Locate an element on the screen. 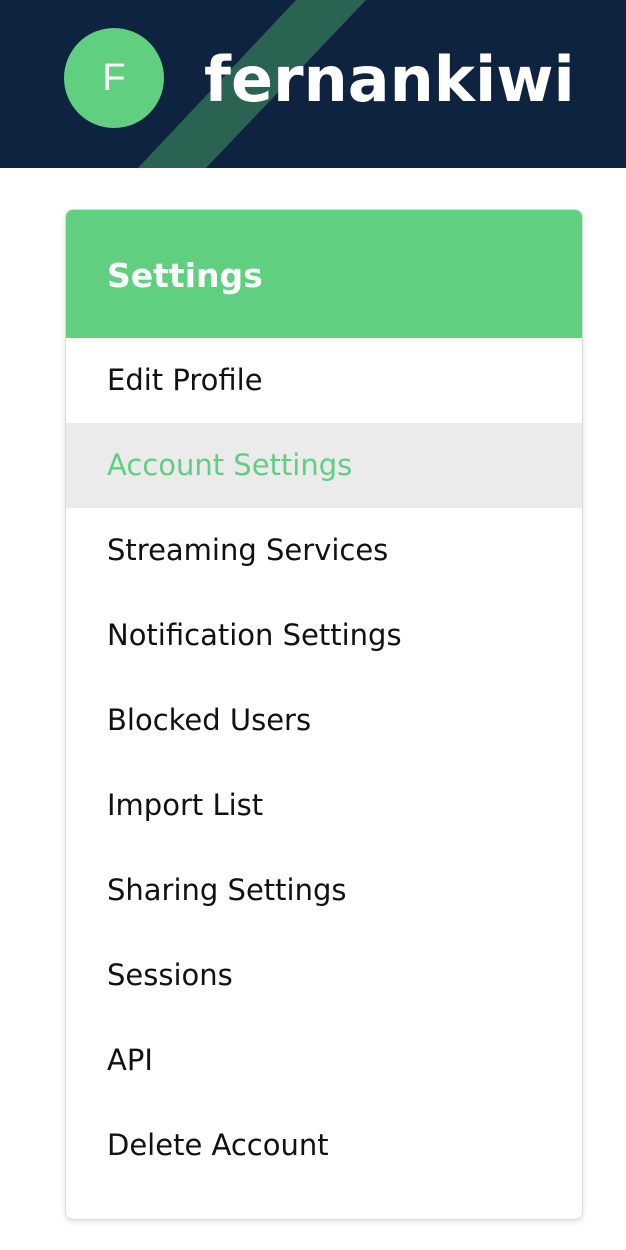  menu-item-label: Import List is located at coordinates (185, 805).